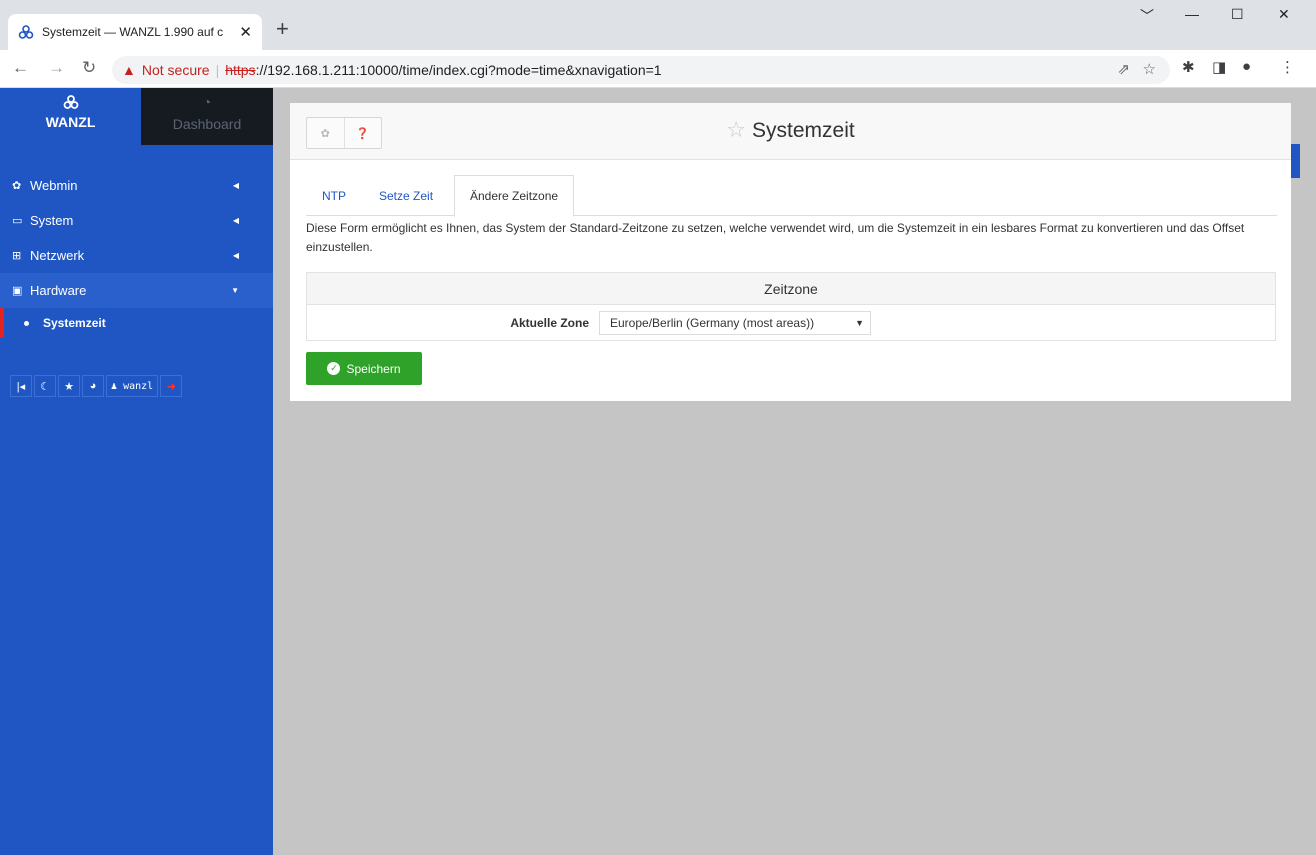 The height and width of the screenshot is (855, 1316). Describe the element at coordinates (58, 290) in the screenshot. I see `sidebar-item-label: Hardware` at that location.